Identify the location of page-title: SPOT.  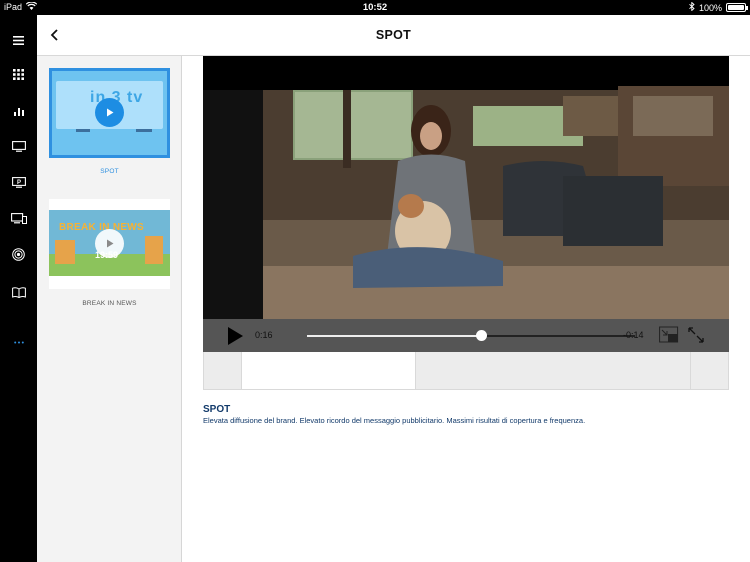
(393, 35).